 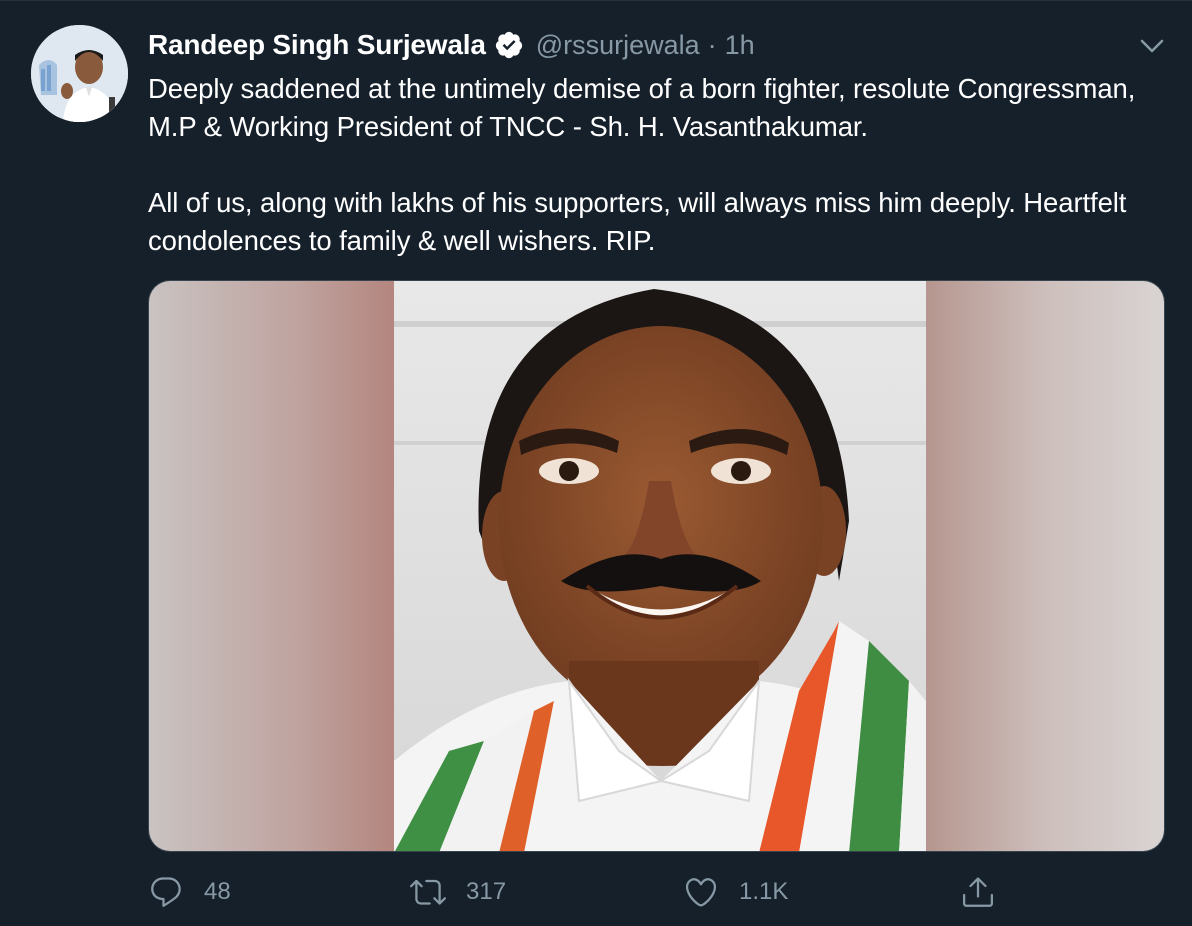 I want to click on reply-icon, so click(x=166, y=892).